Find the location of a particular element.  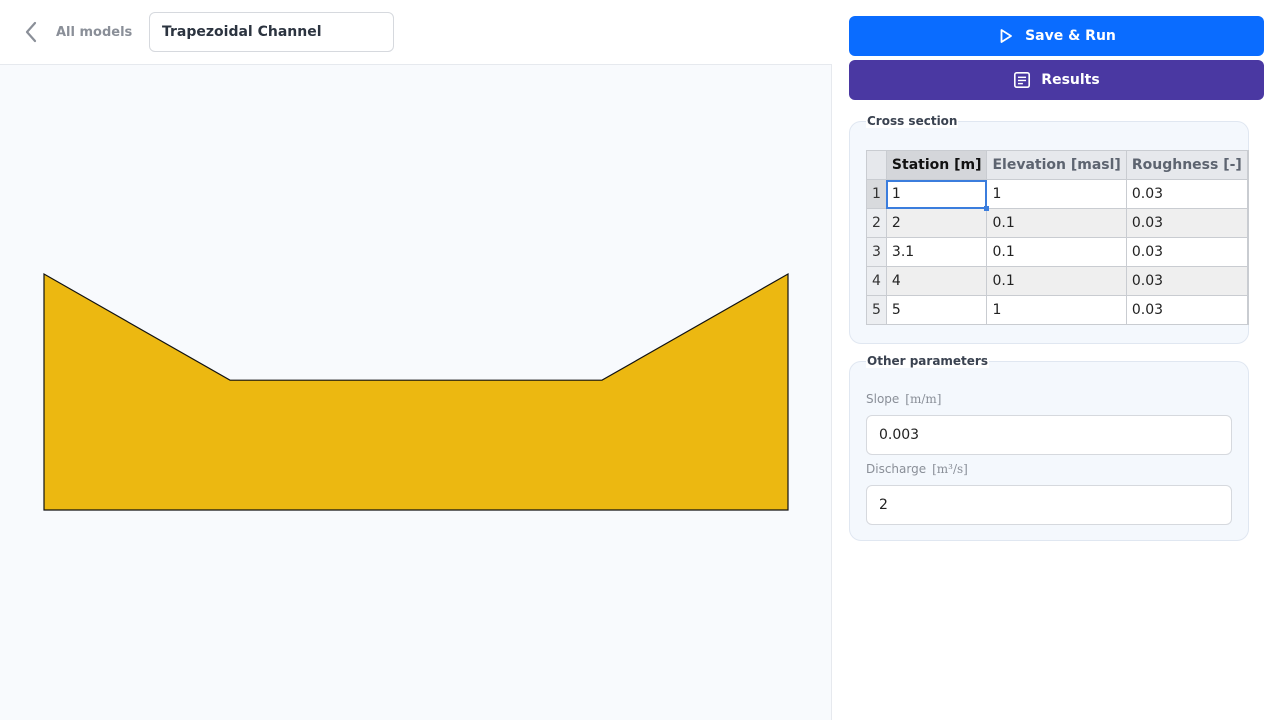

back-to-models-link: All models is located at coordinates (78, 32).